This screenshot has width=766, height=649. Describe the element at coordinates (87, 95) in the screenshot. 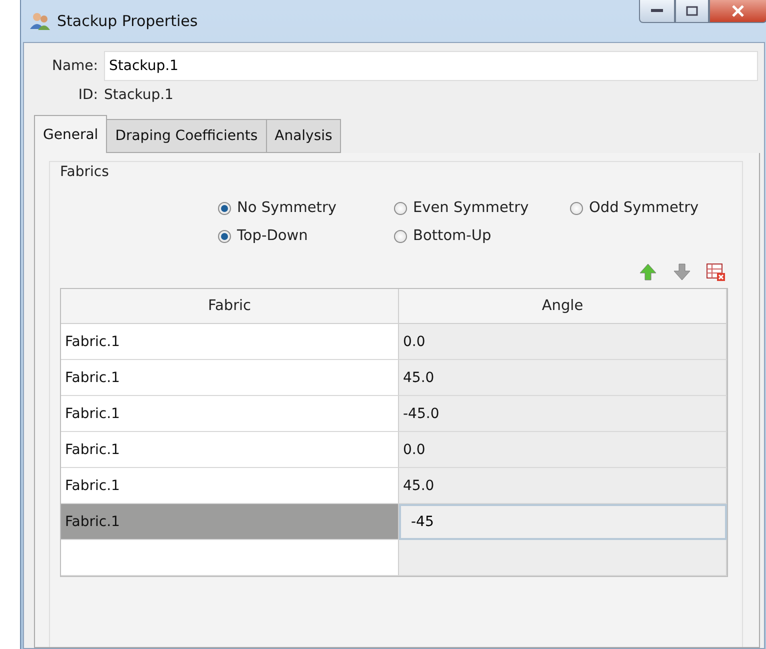

I see `id-label: ID:` at that location.